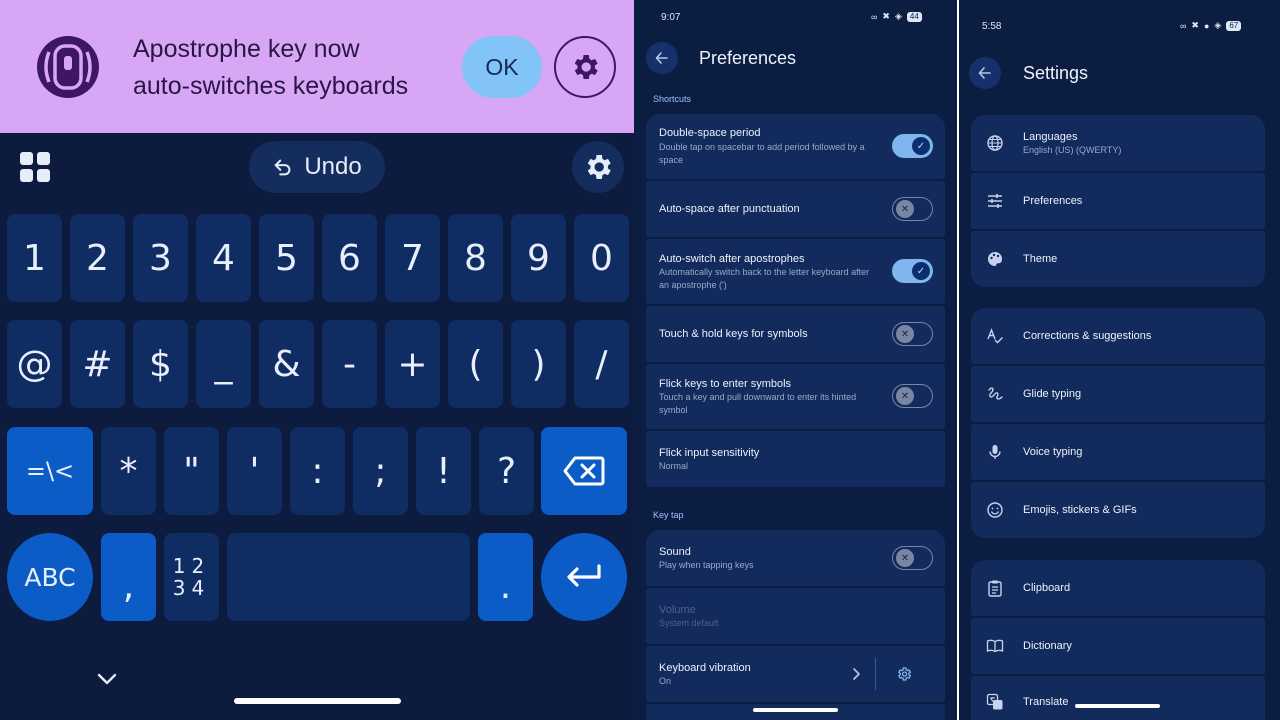 The image size is (1280, 720). Describe the element at coordinates (795, 209) in the screenshot. I see `pref-auto-space: Auto-space after punctuation ✕` at that location.